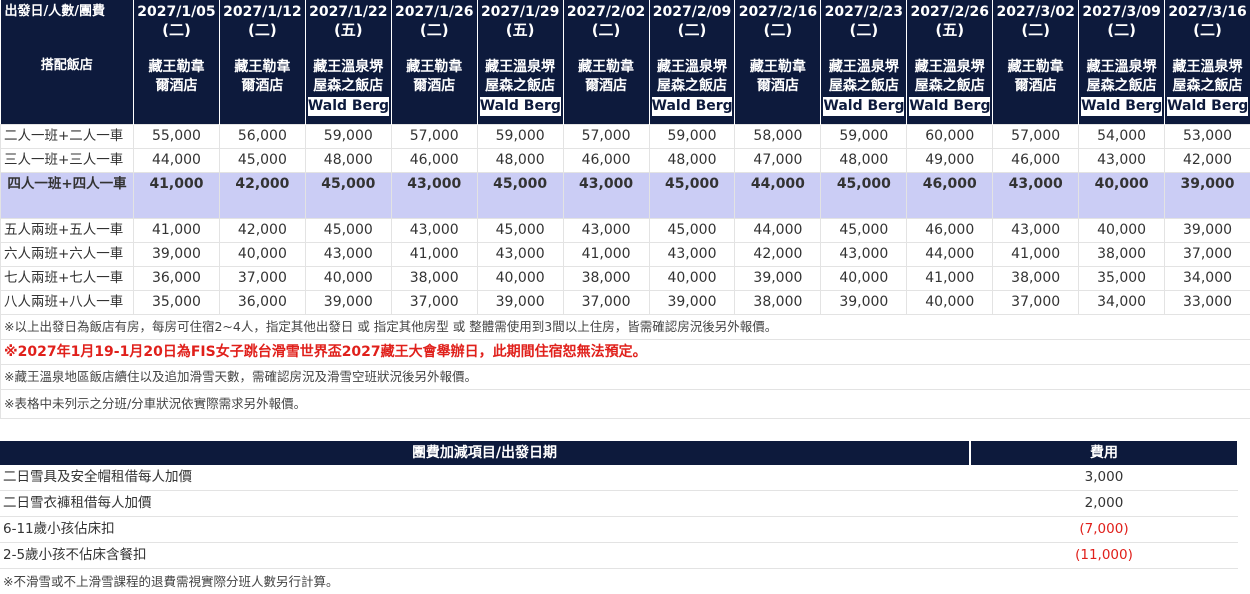  Describe the element at coordinates (67, 161) in the screenshot. I see `group-size-label: 三人一班+三人一車` at that location.